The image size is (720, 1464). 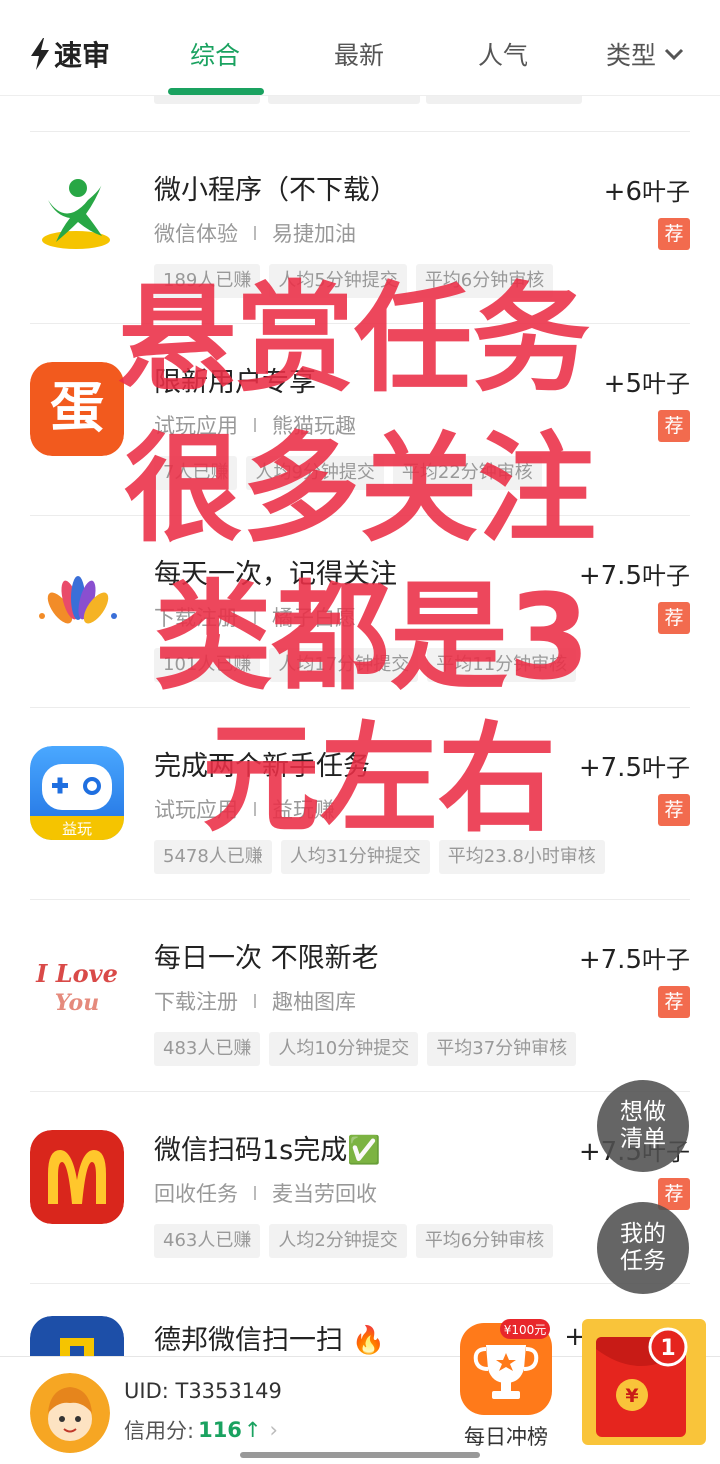 What do you see at coordinates (255, 233) in the screenshot?
I see `task-meta: 微信体验 易捷加油` at bounding box center [255, 233].